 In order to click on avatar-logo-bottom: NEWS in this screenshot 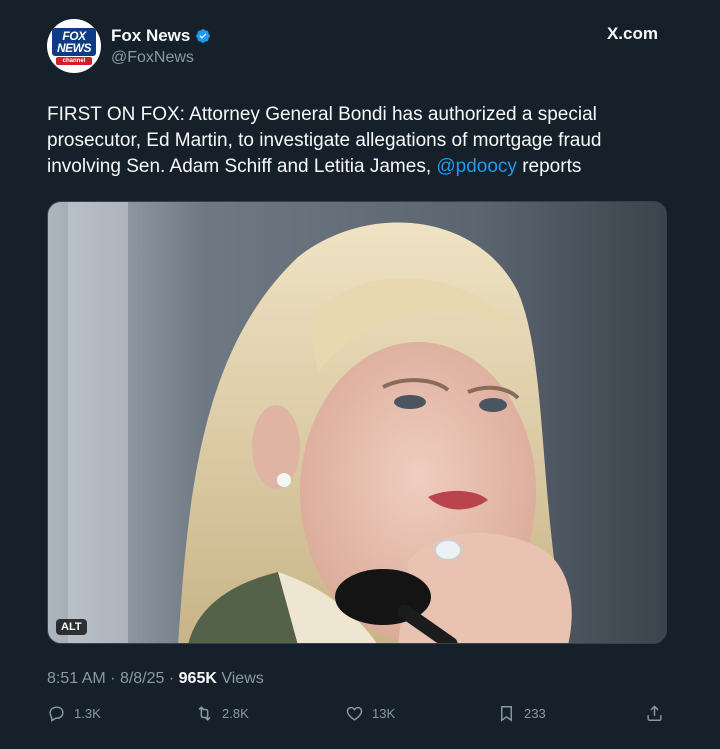, I will do `click(74, 48)`.